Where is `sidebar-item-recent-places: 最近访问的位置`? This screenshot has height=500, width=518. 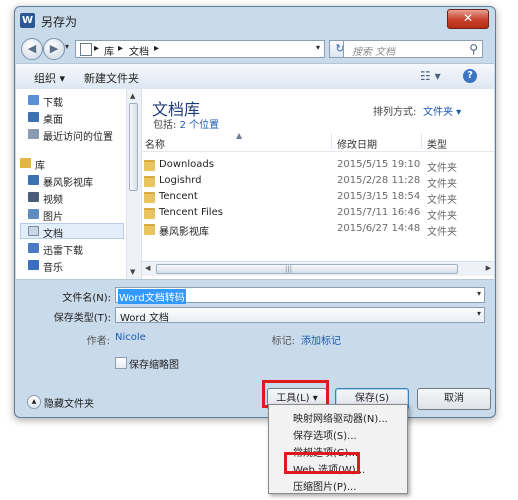
sidebar-item-recent-places: 最近访问的位置 is located at coordinates (83, 135).